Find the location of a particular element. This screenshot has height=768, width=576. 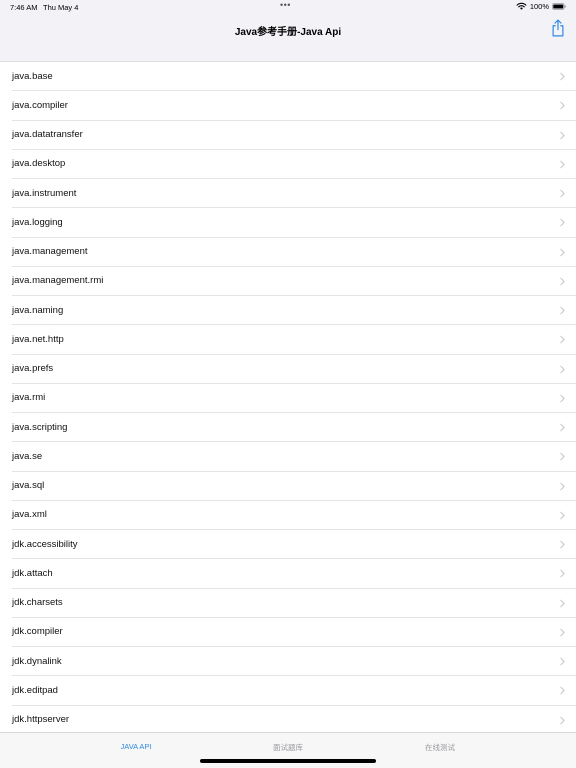

list-item: java.se is located at coordinates (288, 457).